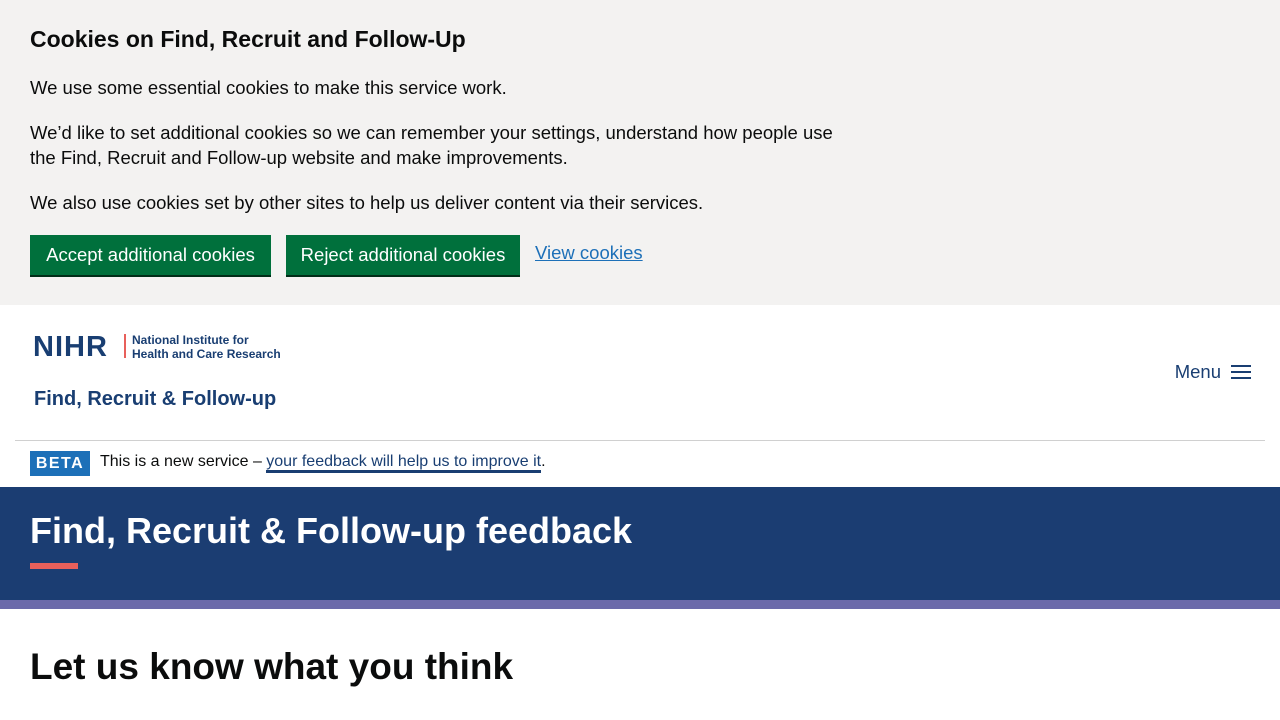 Image resolution: width=1280 pixels, height=720 pixels. I want to click on reject-cookies-button: Reject additional cookies, so click(403, 255).